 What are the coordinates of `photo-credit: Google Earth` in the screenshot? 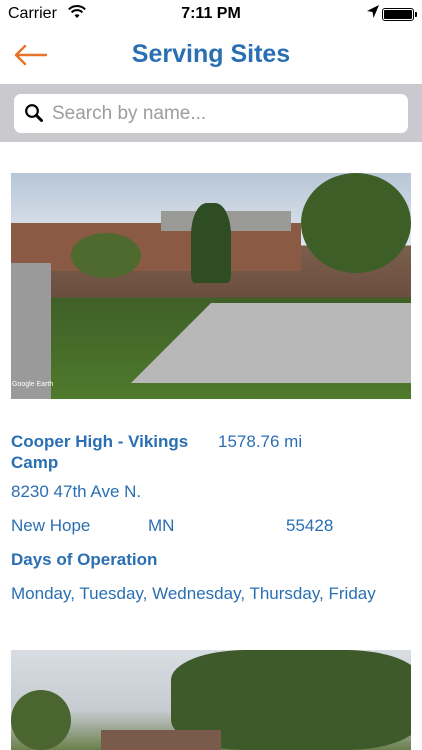 It's located at (33, 384).